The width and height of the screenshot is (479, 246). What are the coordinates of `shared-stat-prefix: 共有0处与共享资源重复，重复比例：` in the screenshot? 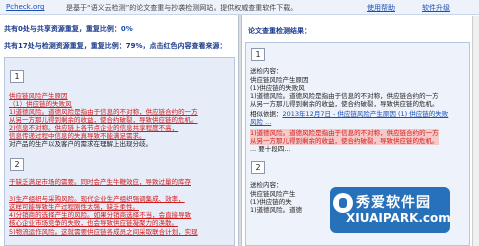 It's located at (62, 29).